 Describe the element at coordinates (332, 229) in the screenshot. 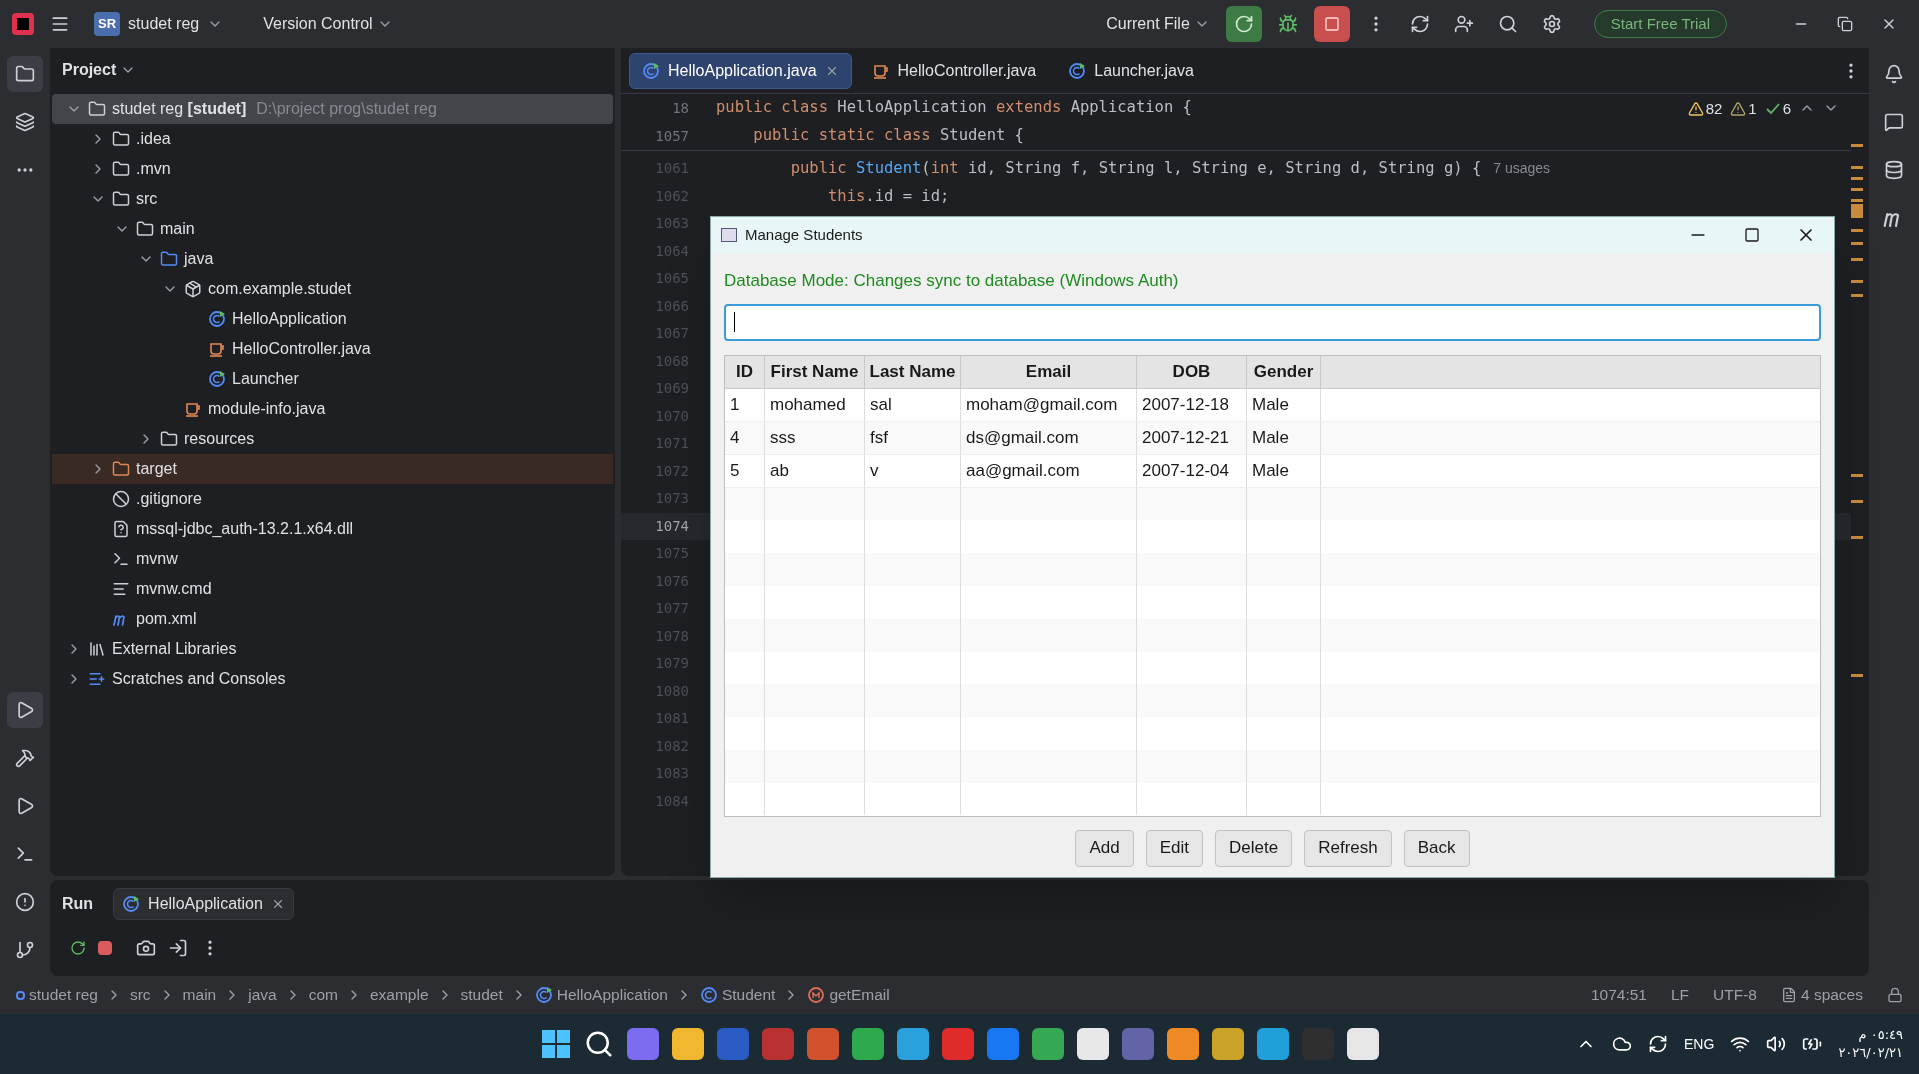

I see `tree-item: main` at that location.